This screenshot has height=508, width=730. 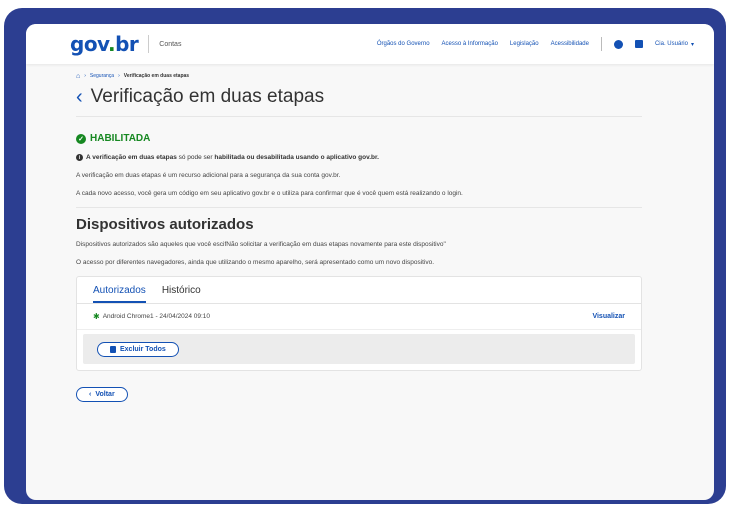 I want to click on nav-acessibilidade: Acessibilidade, so click(x=570, y=44).